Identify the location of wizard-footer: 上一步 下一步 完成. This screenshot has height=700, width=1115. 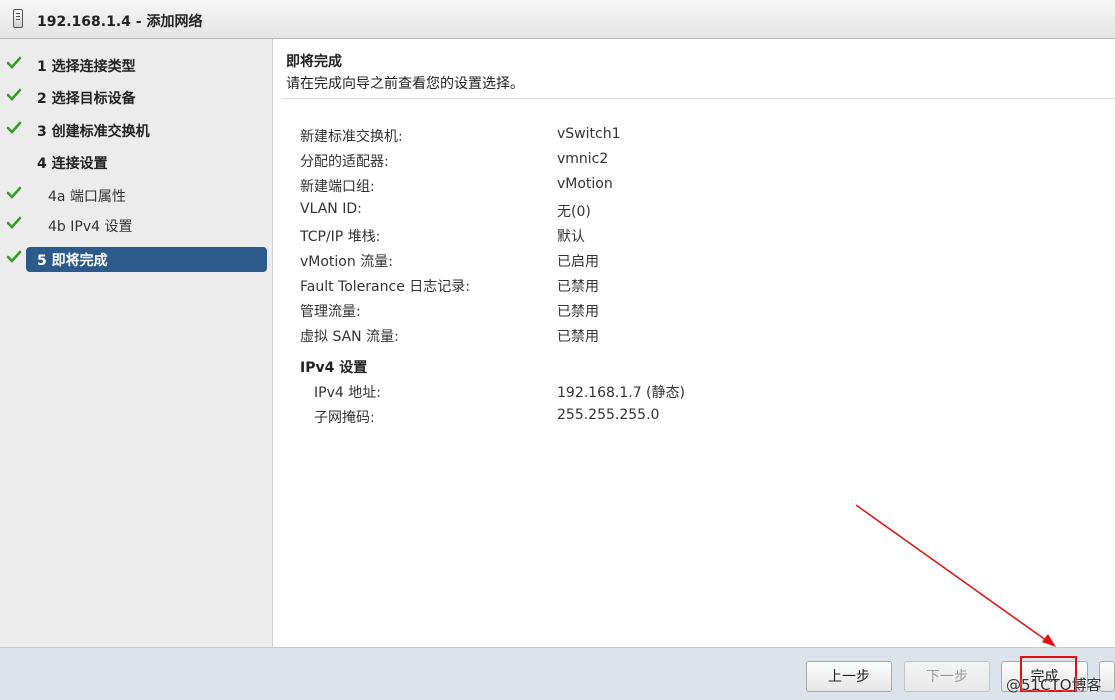
(557, 673).